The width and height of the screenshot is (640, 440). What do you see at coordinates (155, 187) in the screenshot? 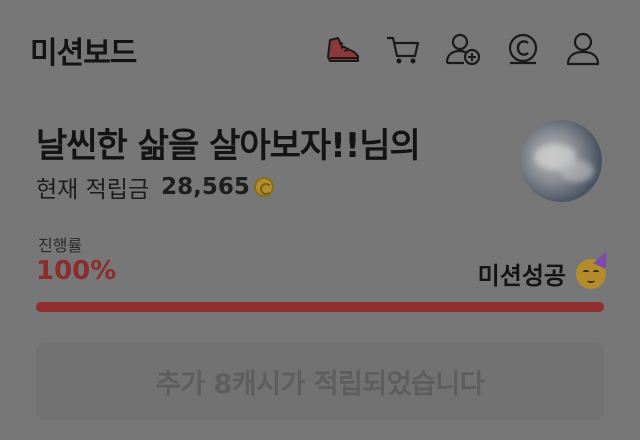
I see `points-summary: 현재 적립금 28,565` at bounding box center [155, 187].